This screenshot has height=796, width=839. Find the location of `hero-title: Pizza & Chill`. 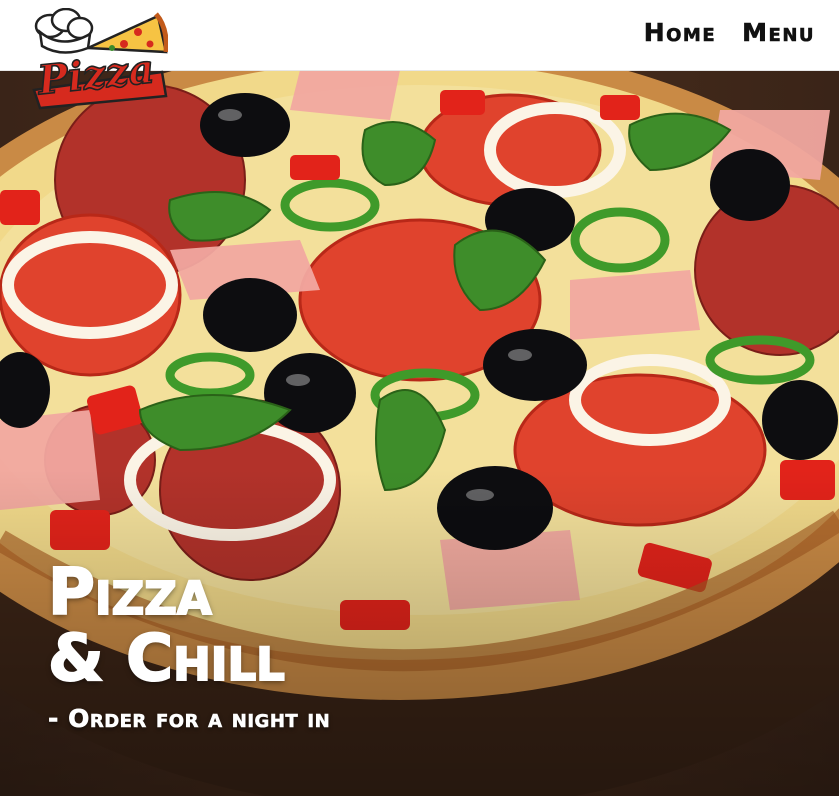

hero-title: Pizza & Chill is located at coordinates (188, 626).